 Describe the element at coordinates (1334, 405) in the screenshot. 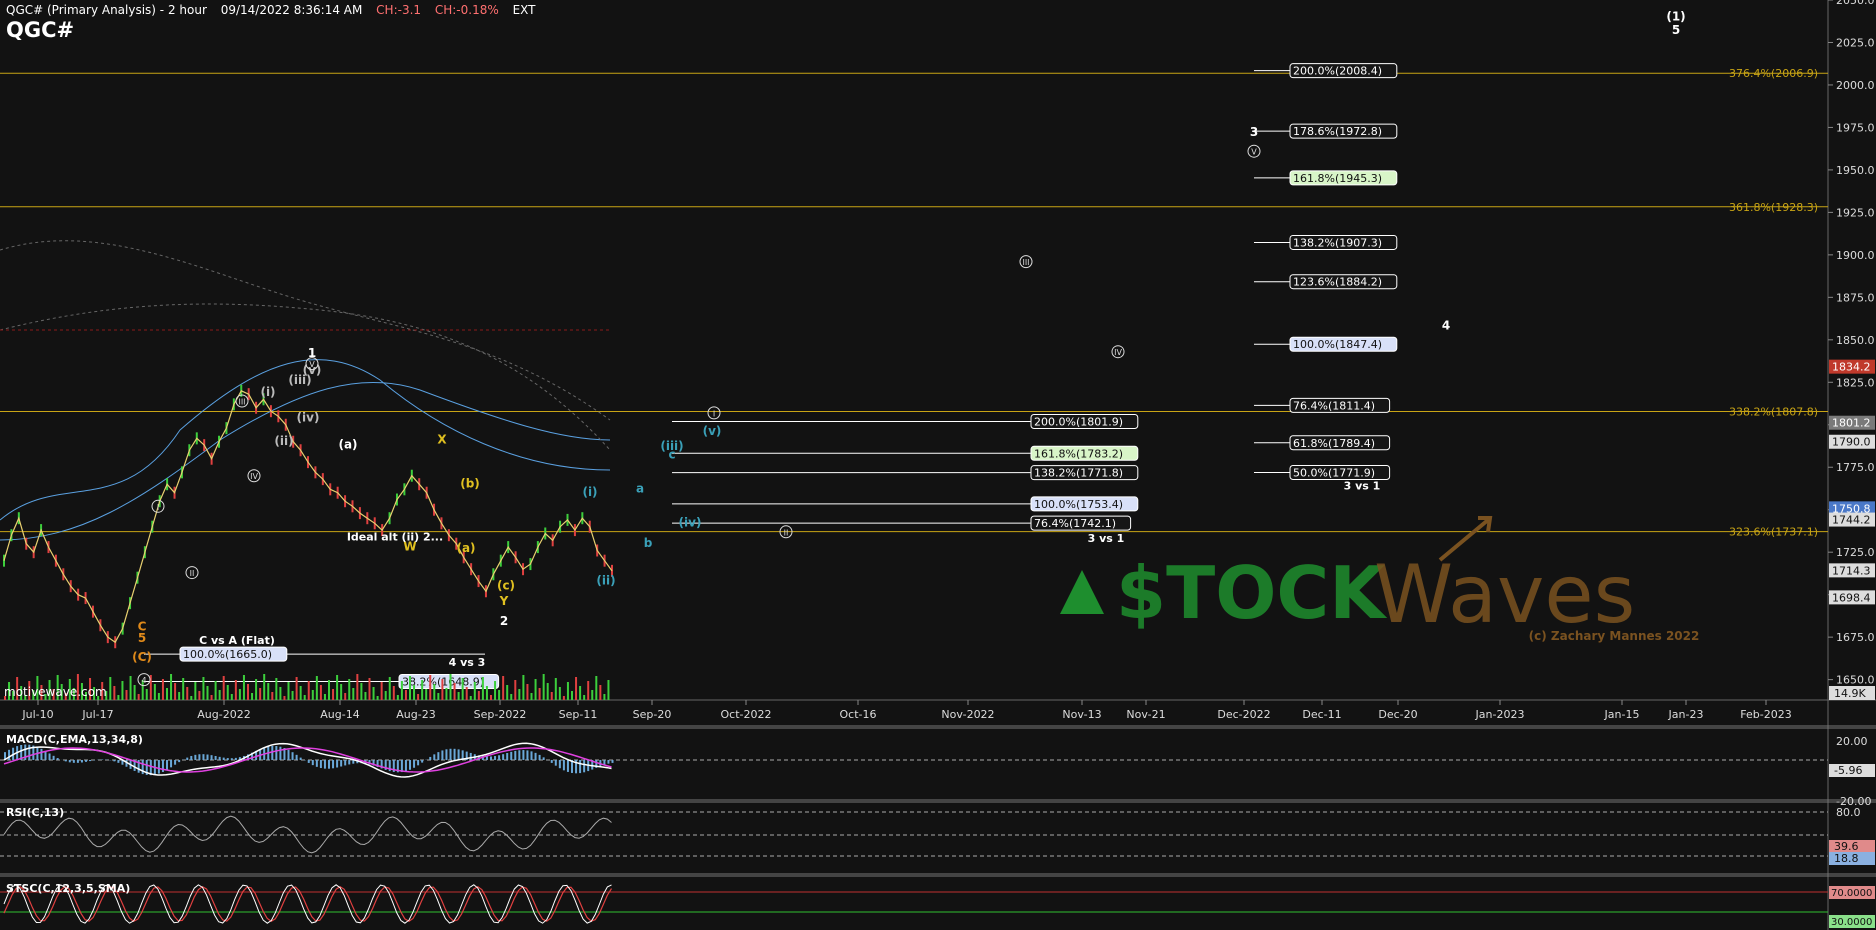

I see `fib-extension-label: 76.4%(1811.4)` at that location.